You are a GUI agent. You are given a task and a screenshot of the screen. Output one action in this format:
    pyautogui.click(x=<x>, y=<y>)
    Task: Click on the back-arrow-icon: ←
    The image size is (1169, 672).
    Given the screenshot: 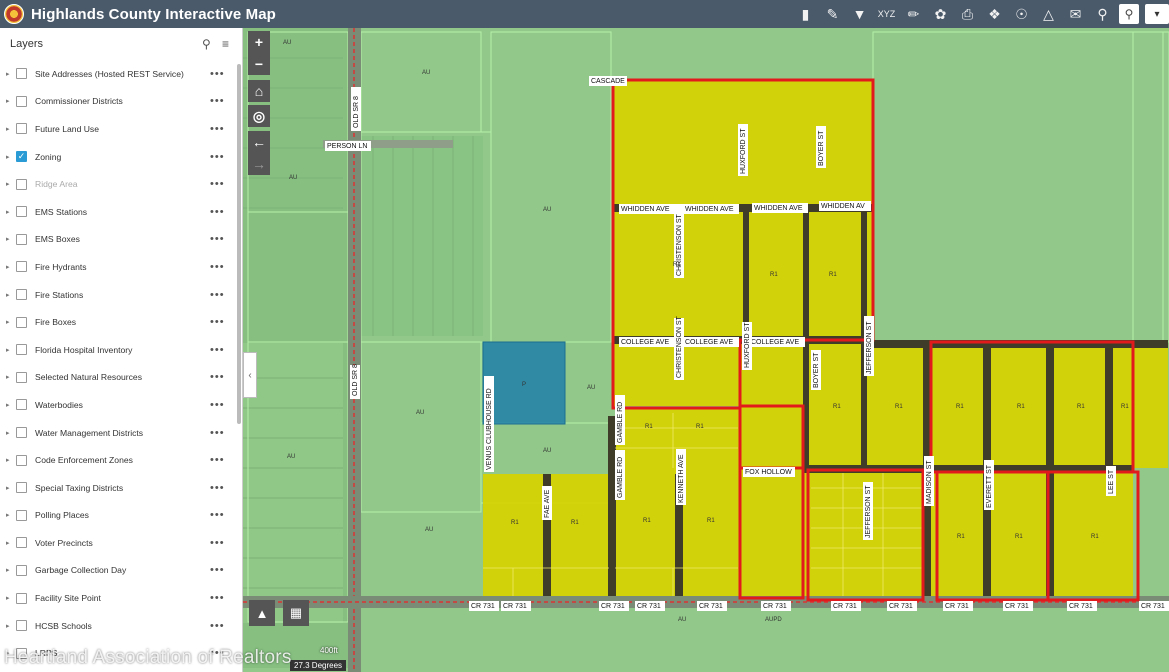 What is the action you would take?
    pyautogui.click(x=259, y=142)
    